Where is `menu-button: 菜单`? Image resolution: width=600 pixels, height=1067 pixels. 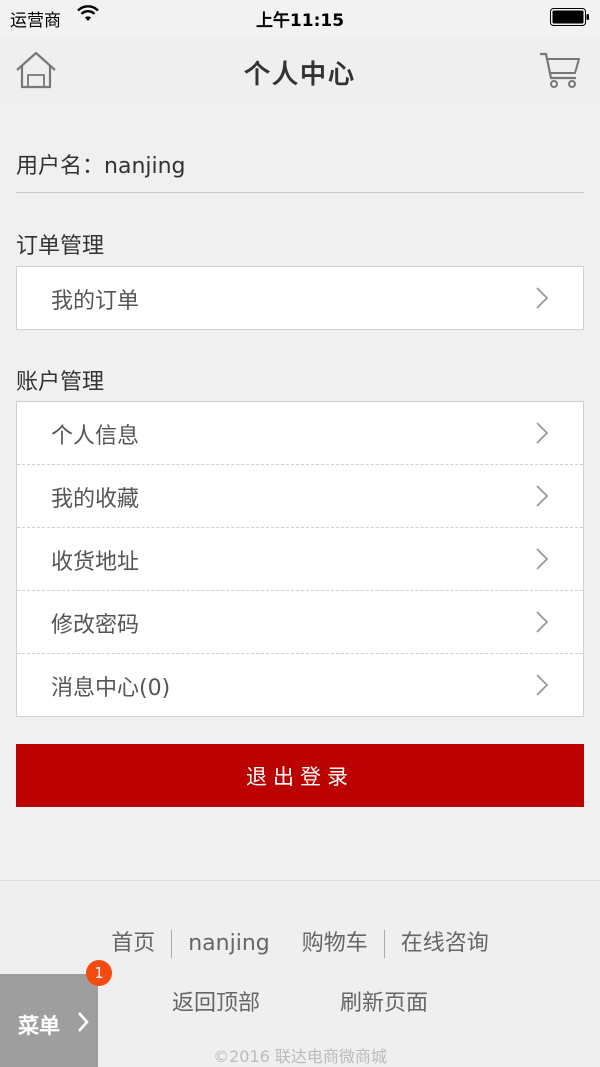
menu-button: 菜单 is located at coordinates (49, 1020).